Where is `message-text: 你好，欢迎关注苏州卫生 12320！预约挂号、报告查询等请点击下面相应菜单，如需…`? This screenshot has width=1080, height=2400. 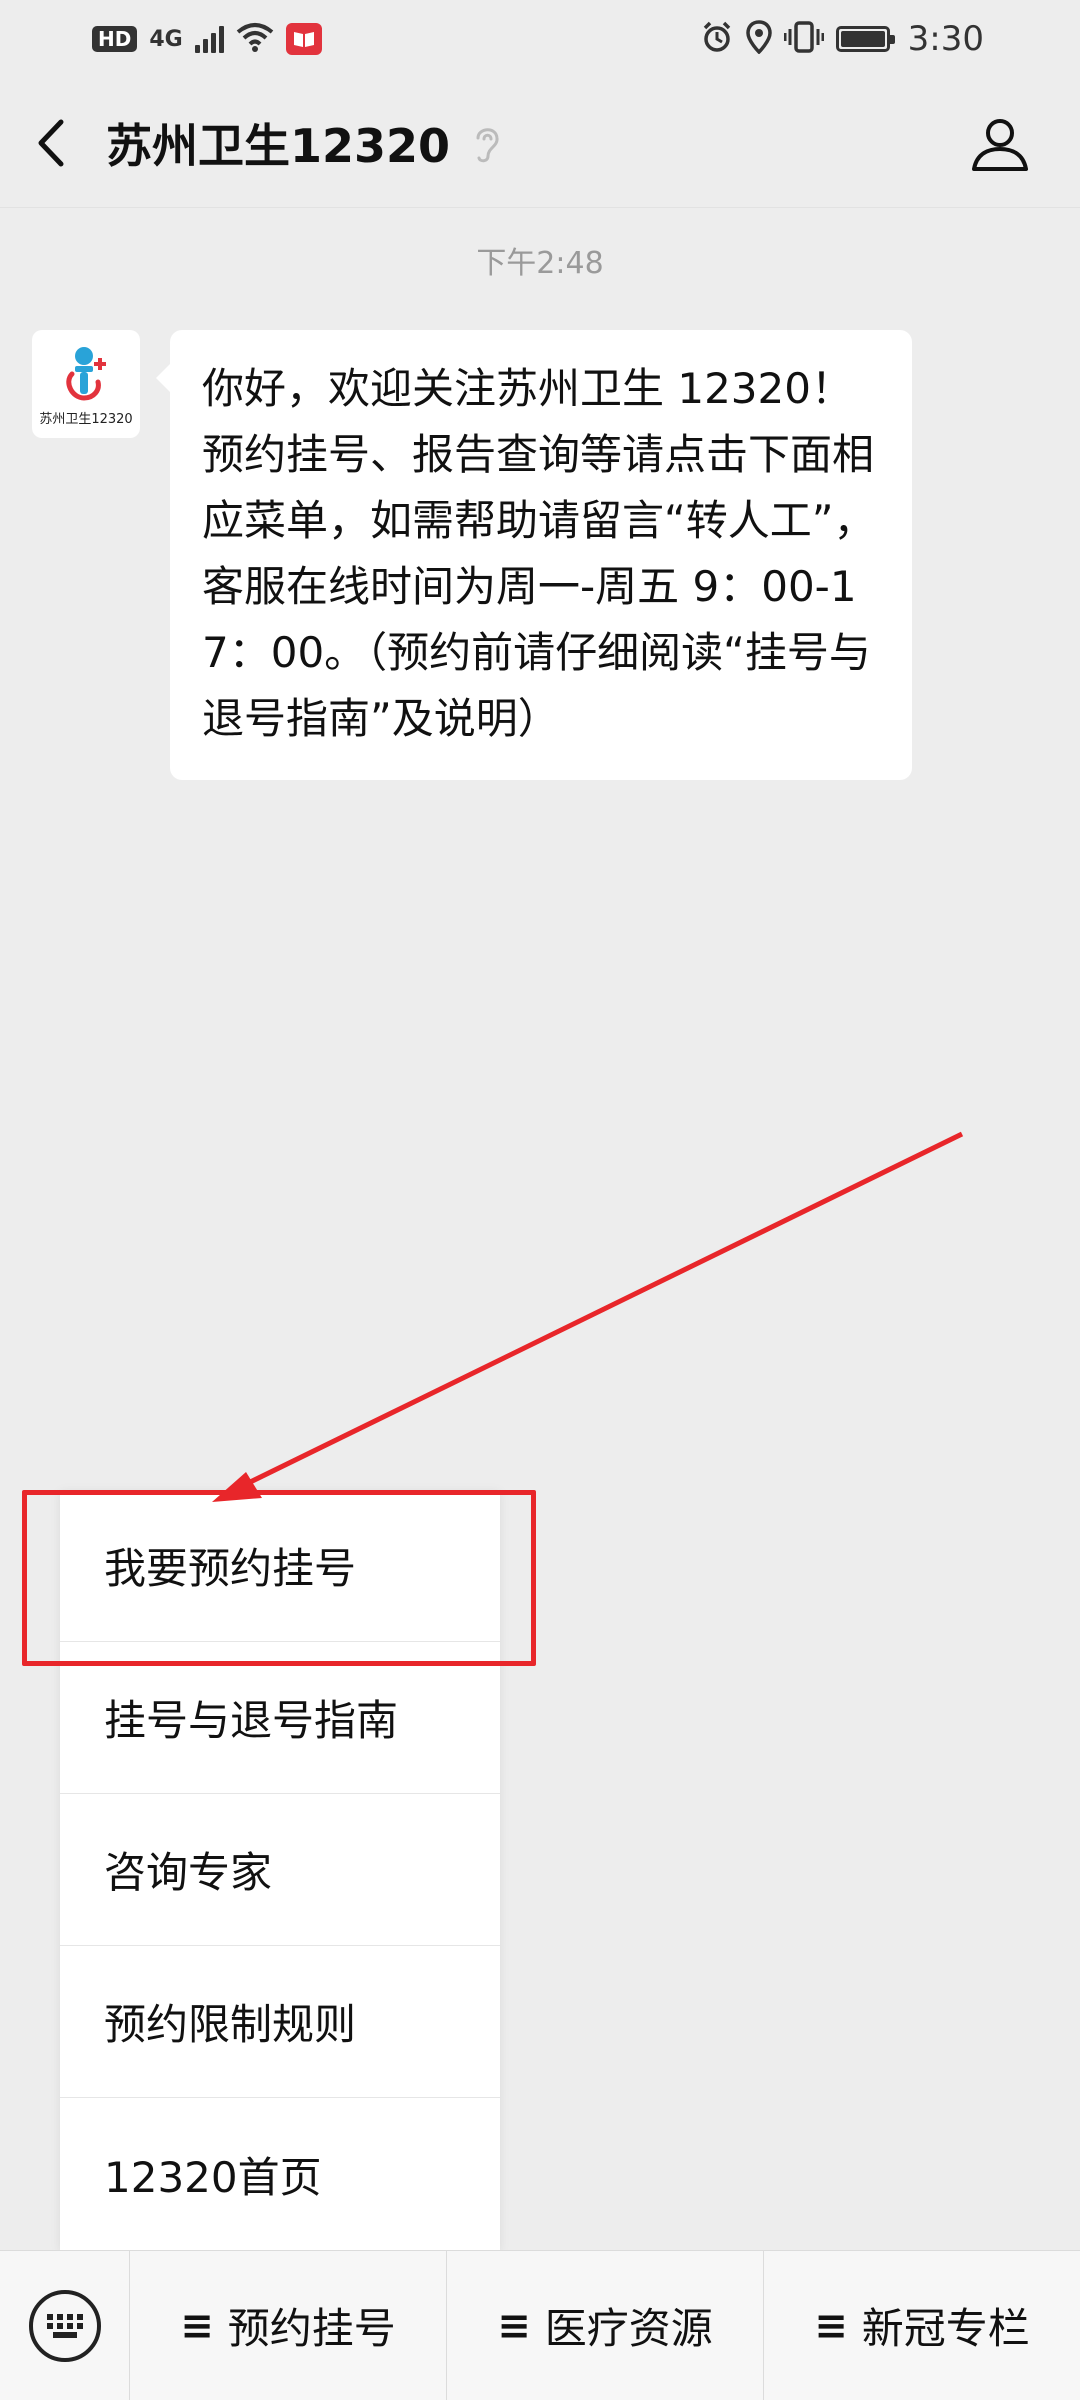
message-text: 你好，欢迎关注苏州卫生 12320！预约挂号、报告查询等请点击下面相应菜单，如需… is located at coordinates (539, 553).